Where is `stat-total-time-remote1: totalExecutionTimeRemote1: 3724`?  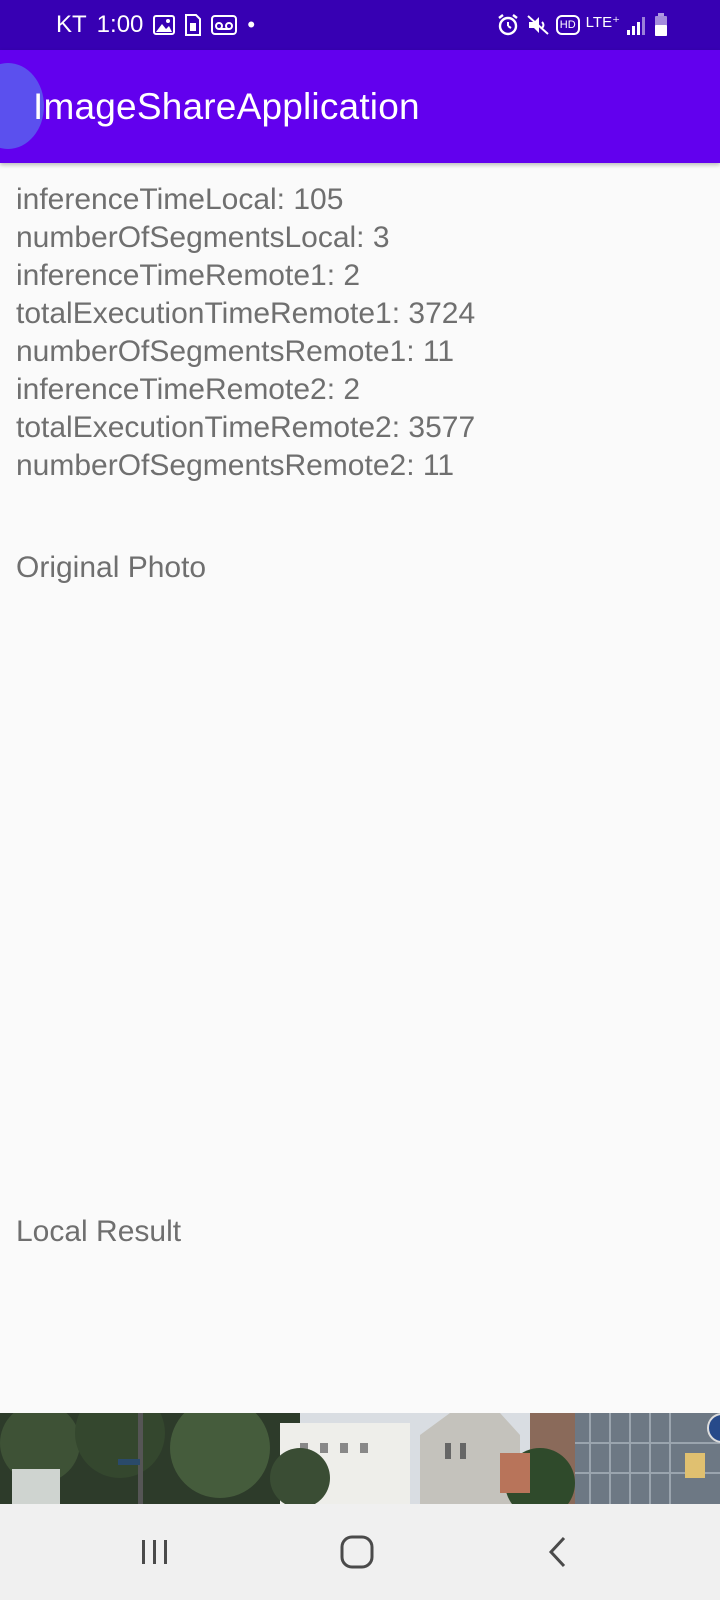 stat-total-time-remote1: totalExecutionTimeRemote1: 3724 is located at coordinates (246, 313).